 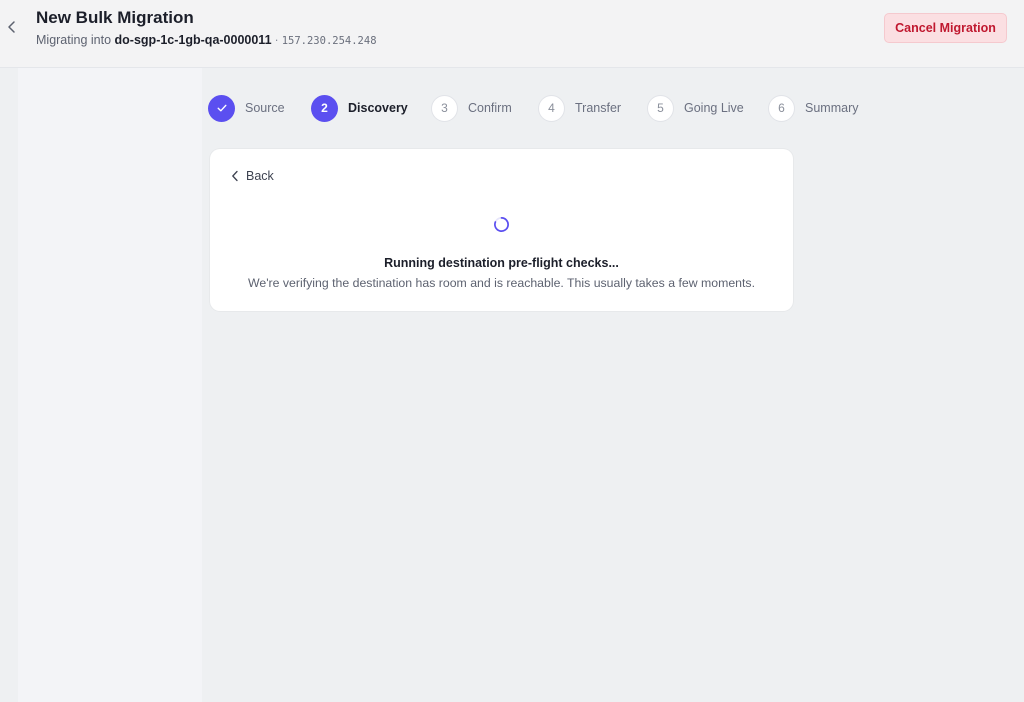 I want to click on step-source: Source, so click(x=246, y=108).